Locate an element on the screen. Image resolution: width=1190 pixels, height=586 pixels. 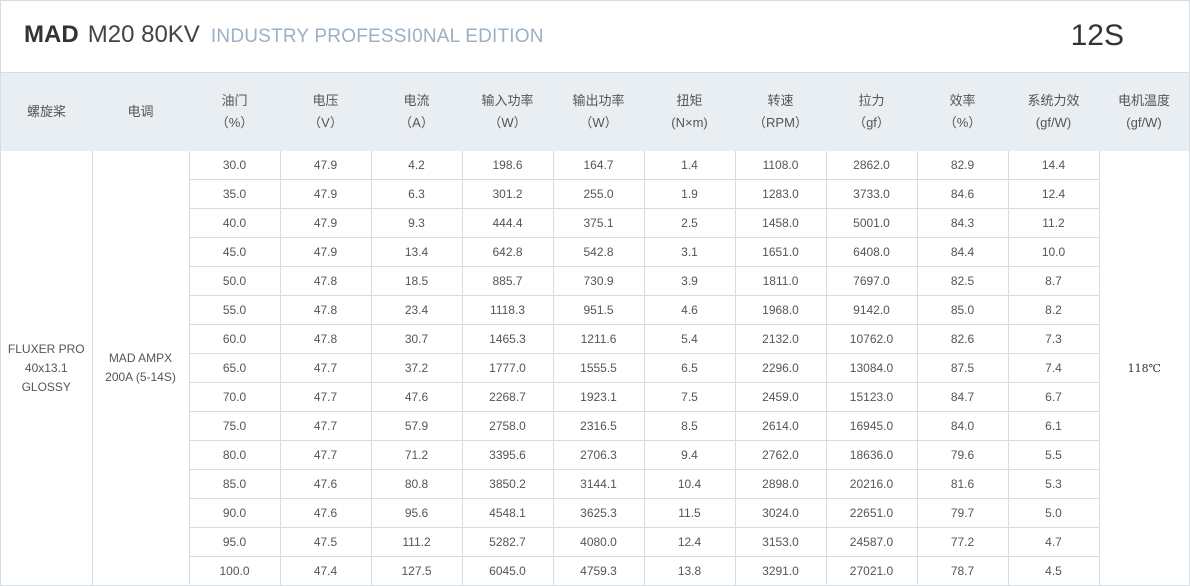
table-cell: 4.2 is located at coordinates (416, 165).